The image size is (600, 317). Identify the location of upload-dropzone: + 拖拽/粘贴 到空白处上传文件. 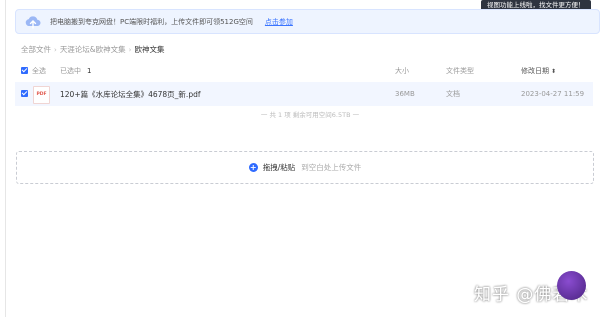
(305, 167).